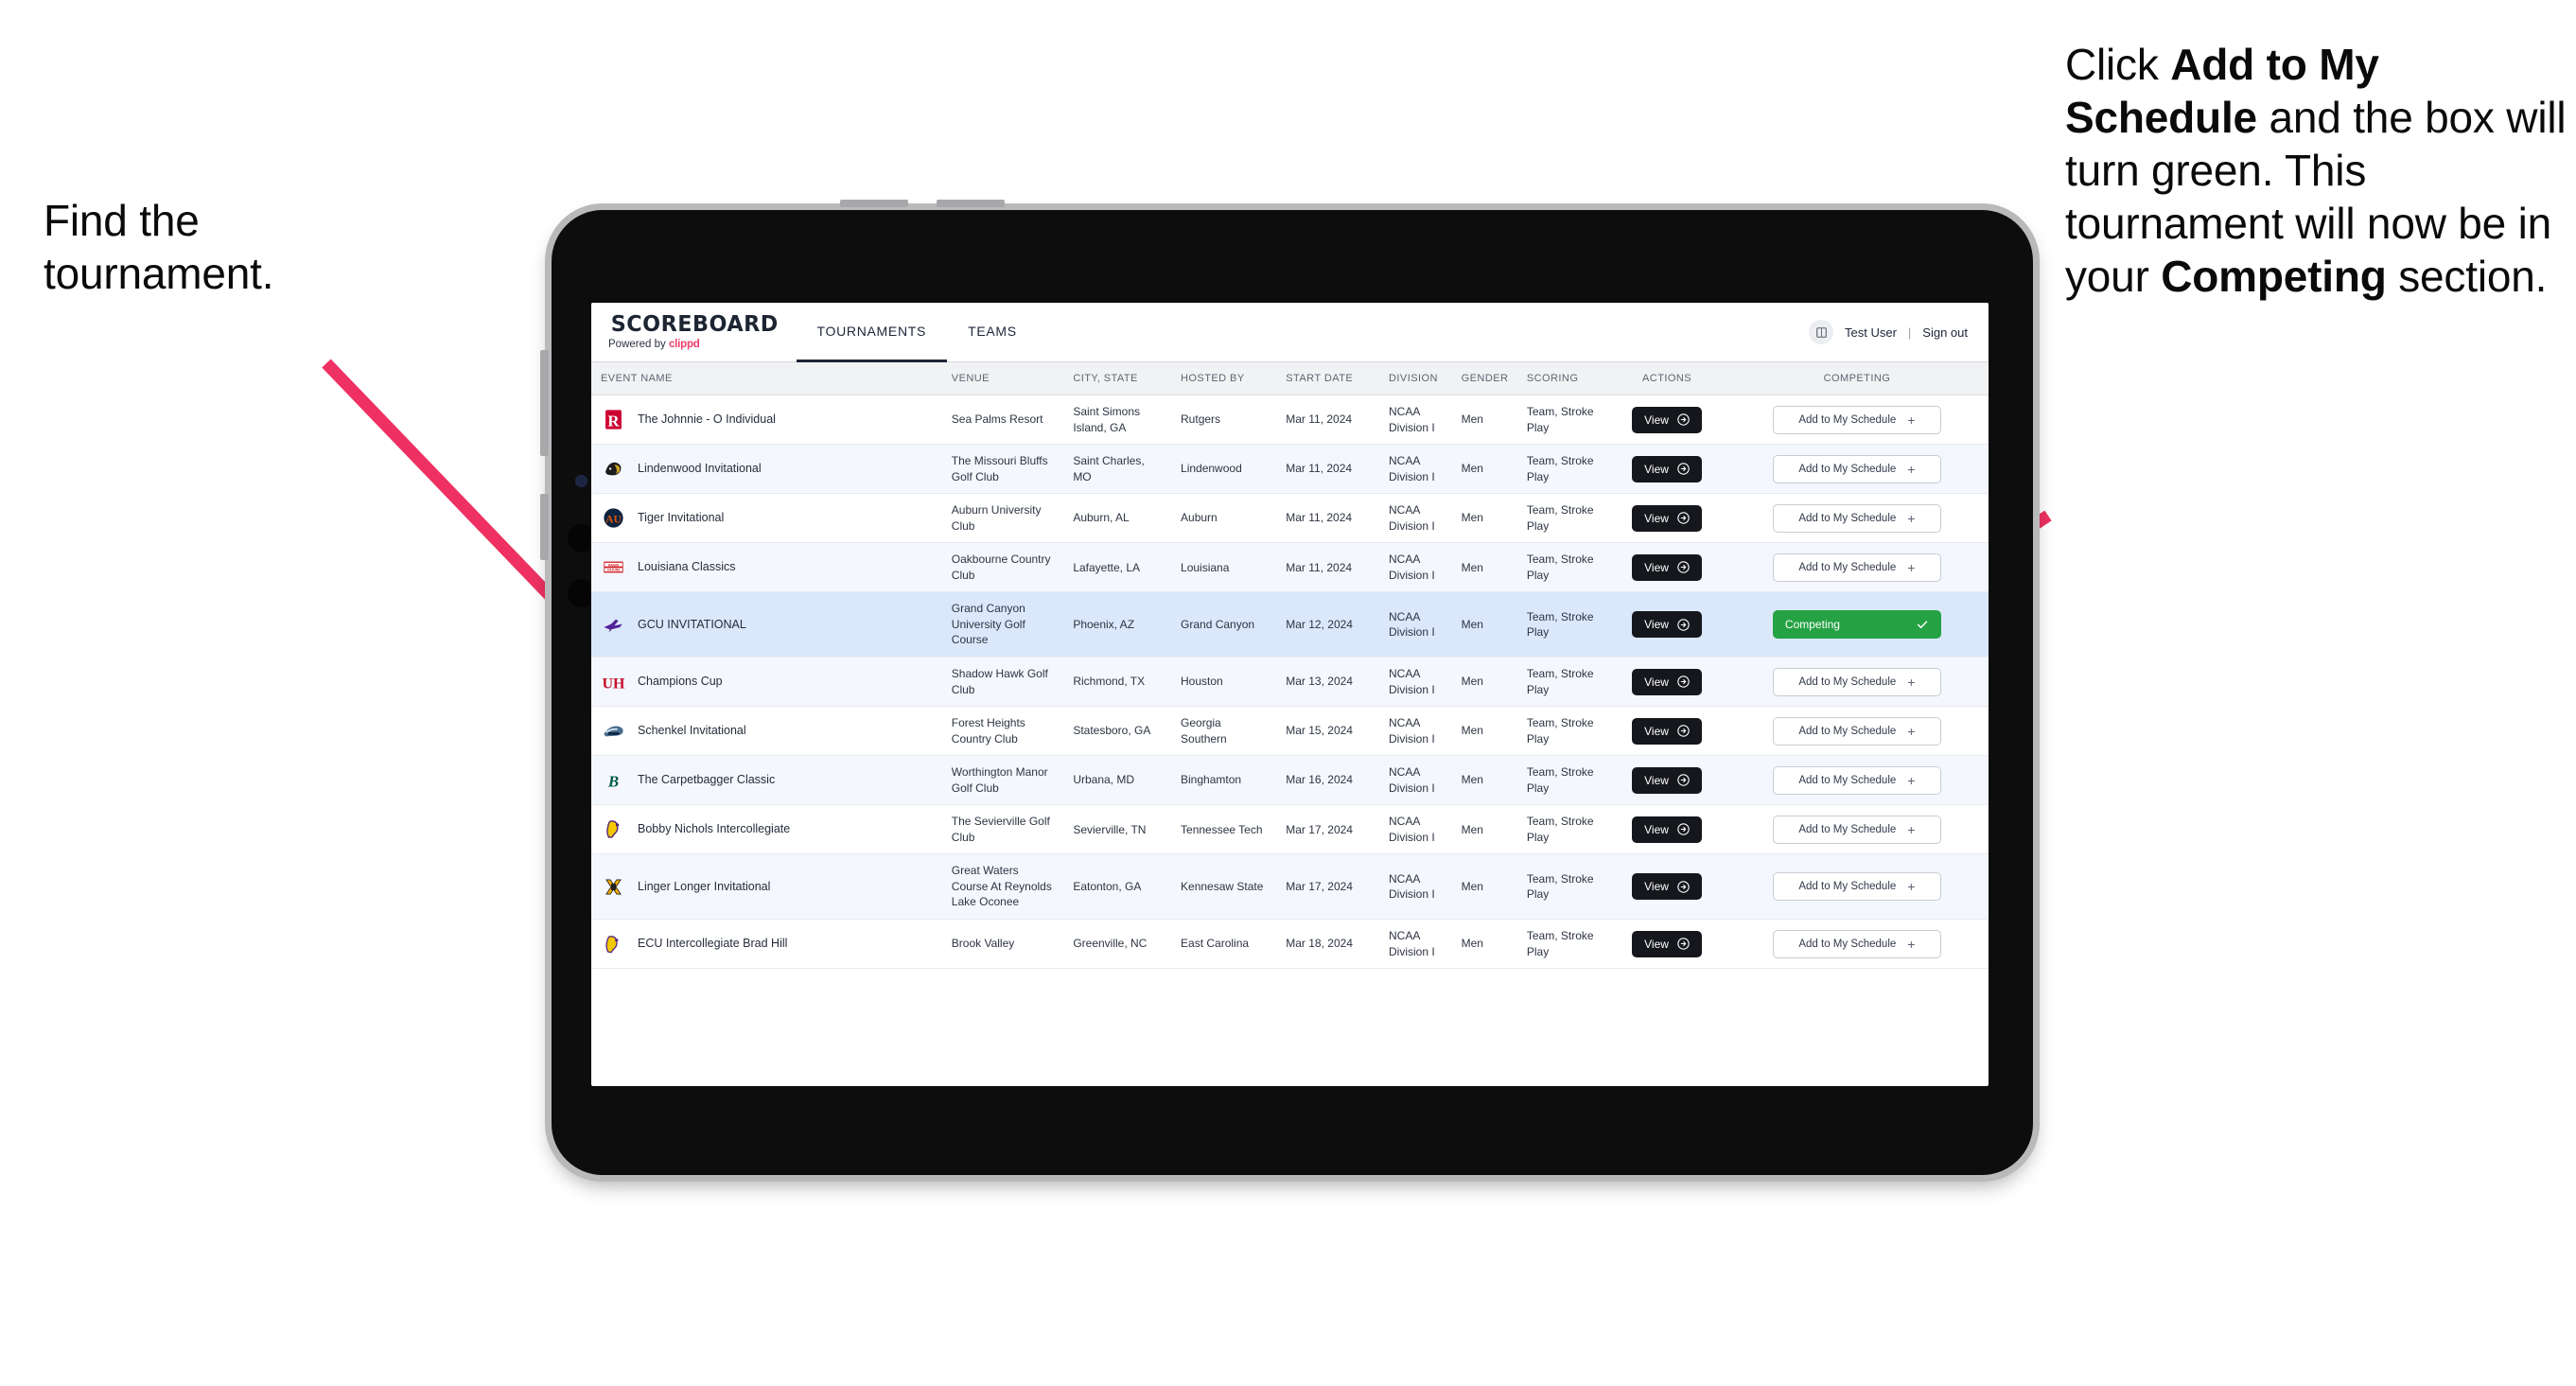  What do you see at coordinates (1224, 780) in the screenshot?
I see `cell-hosted-by: Binghamton` at bounding box center [1224, 780].